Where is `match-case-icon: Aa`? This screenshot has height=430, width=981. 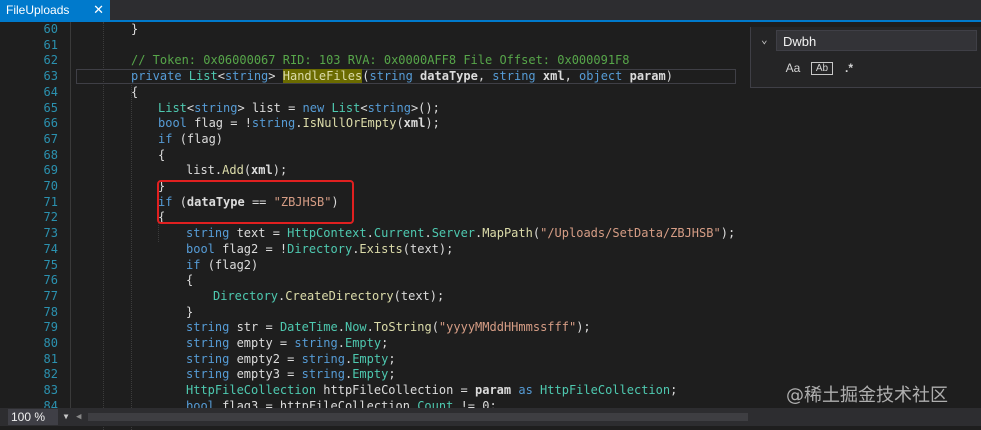
match-case-icon: Aa is located at coordinates (793, 68).